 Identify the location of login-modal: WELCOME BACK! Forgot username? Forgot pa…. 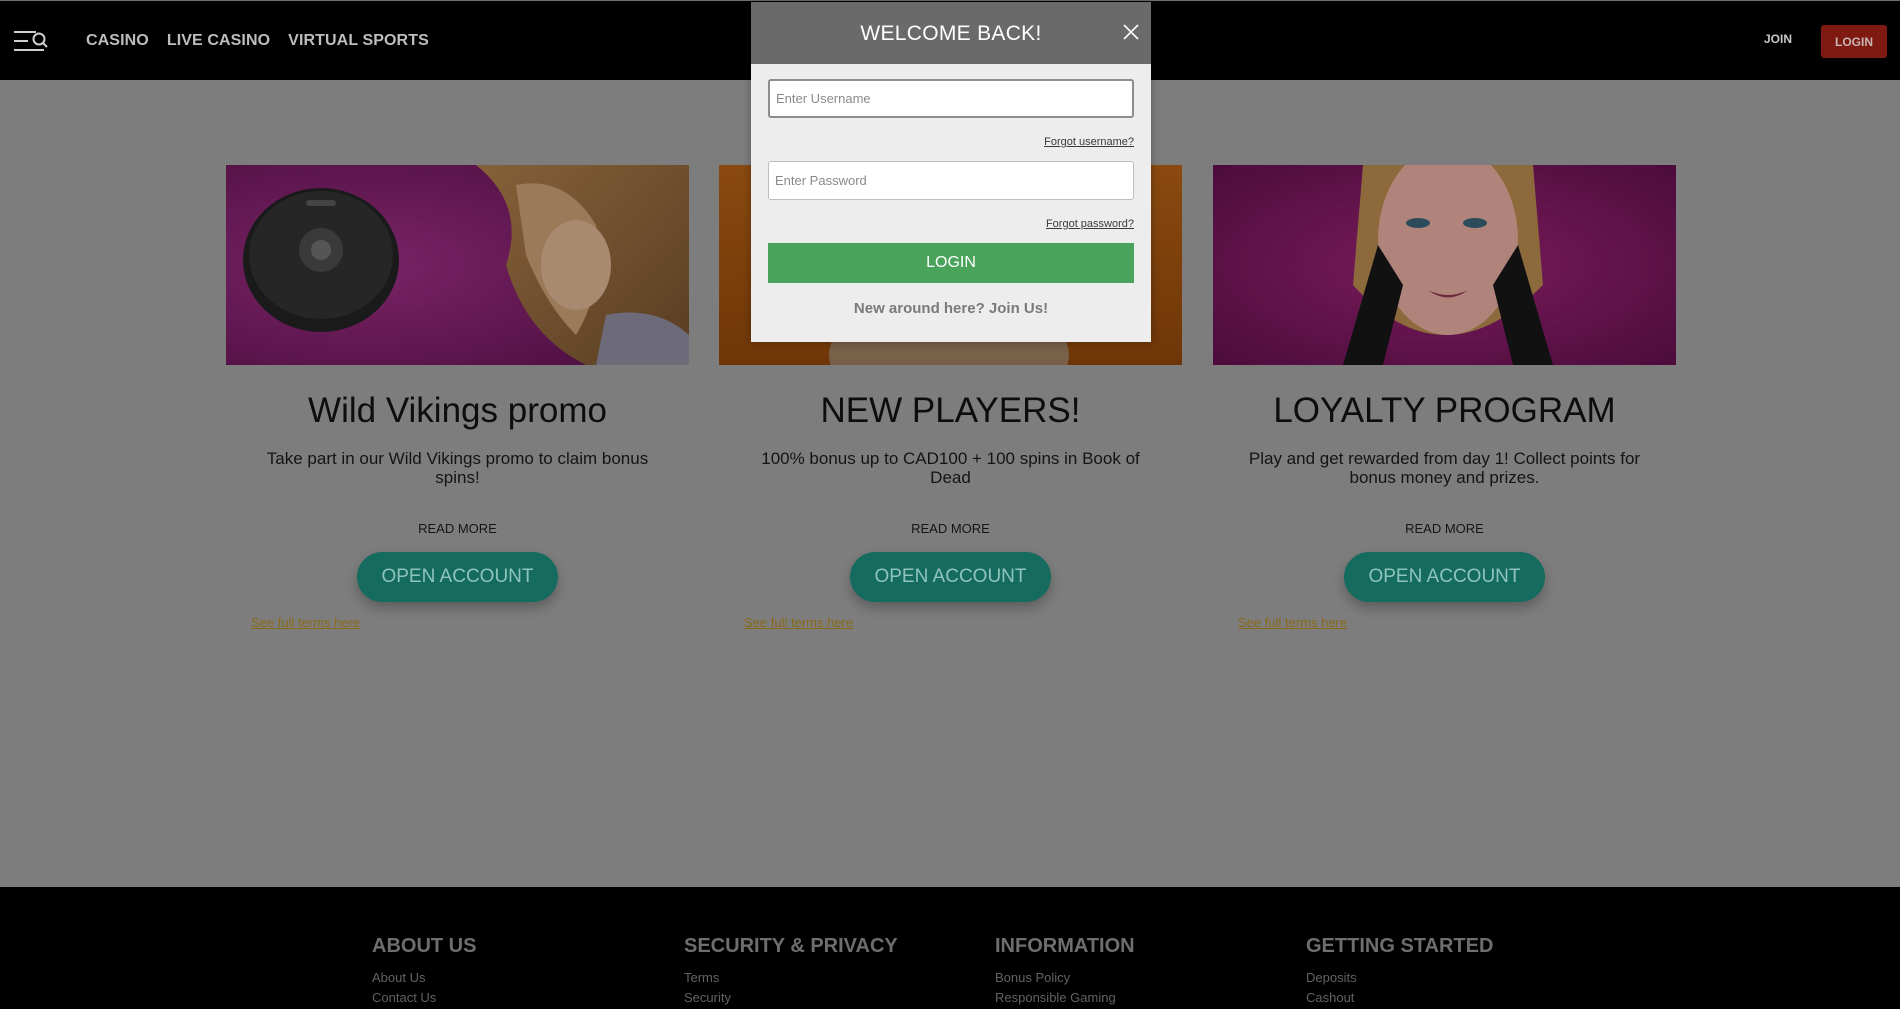
(951, 172).